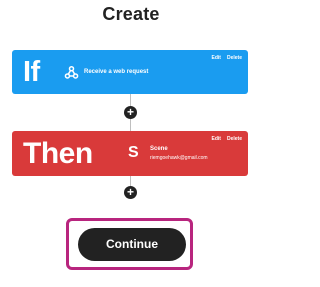  What do you see at coordinates (234, 58) in the screenshot?
I see `if-delete-link: Delete` at bounding box center [234, 58].